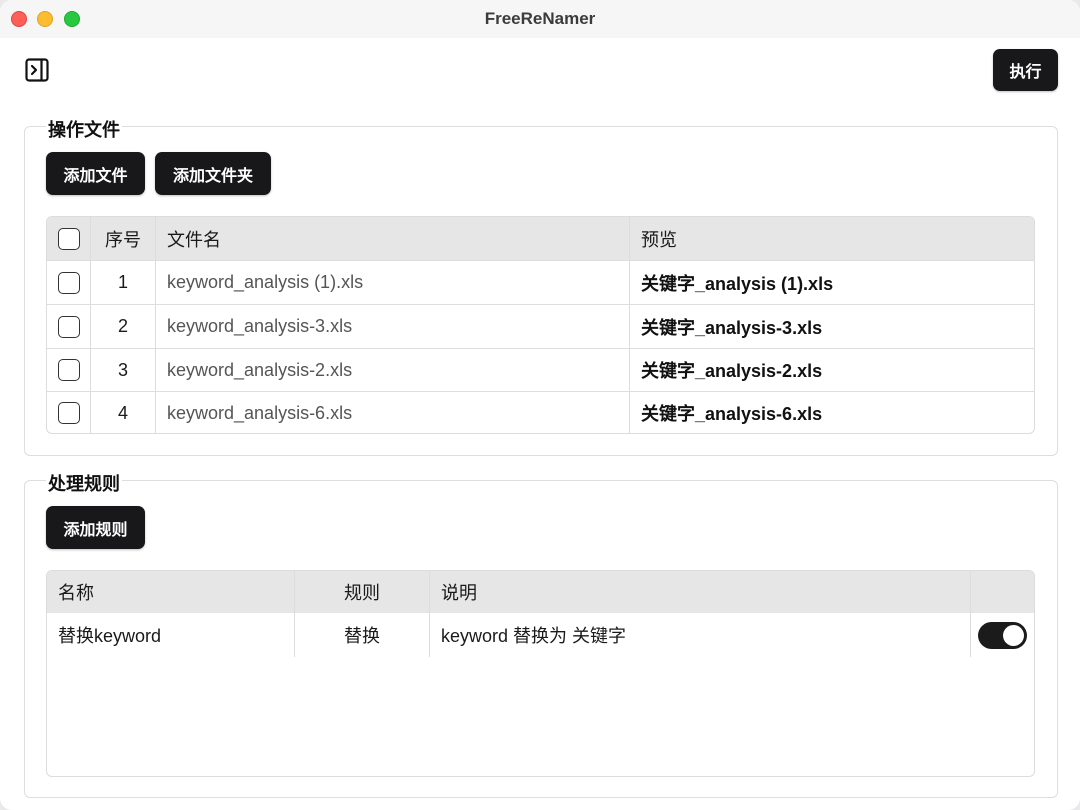  What do you see at coordinates (659, 239) in the screenshot?
I see `column-header-preview: 预览` at bounding box center [659, 239].